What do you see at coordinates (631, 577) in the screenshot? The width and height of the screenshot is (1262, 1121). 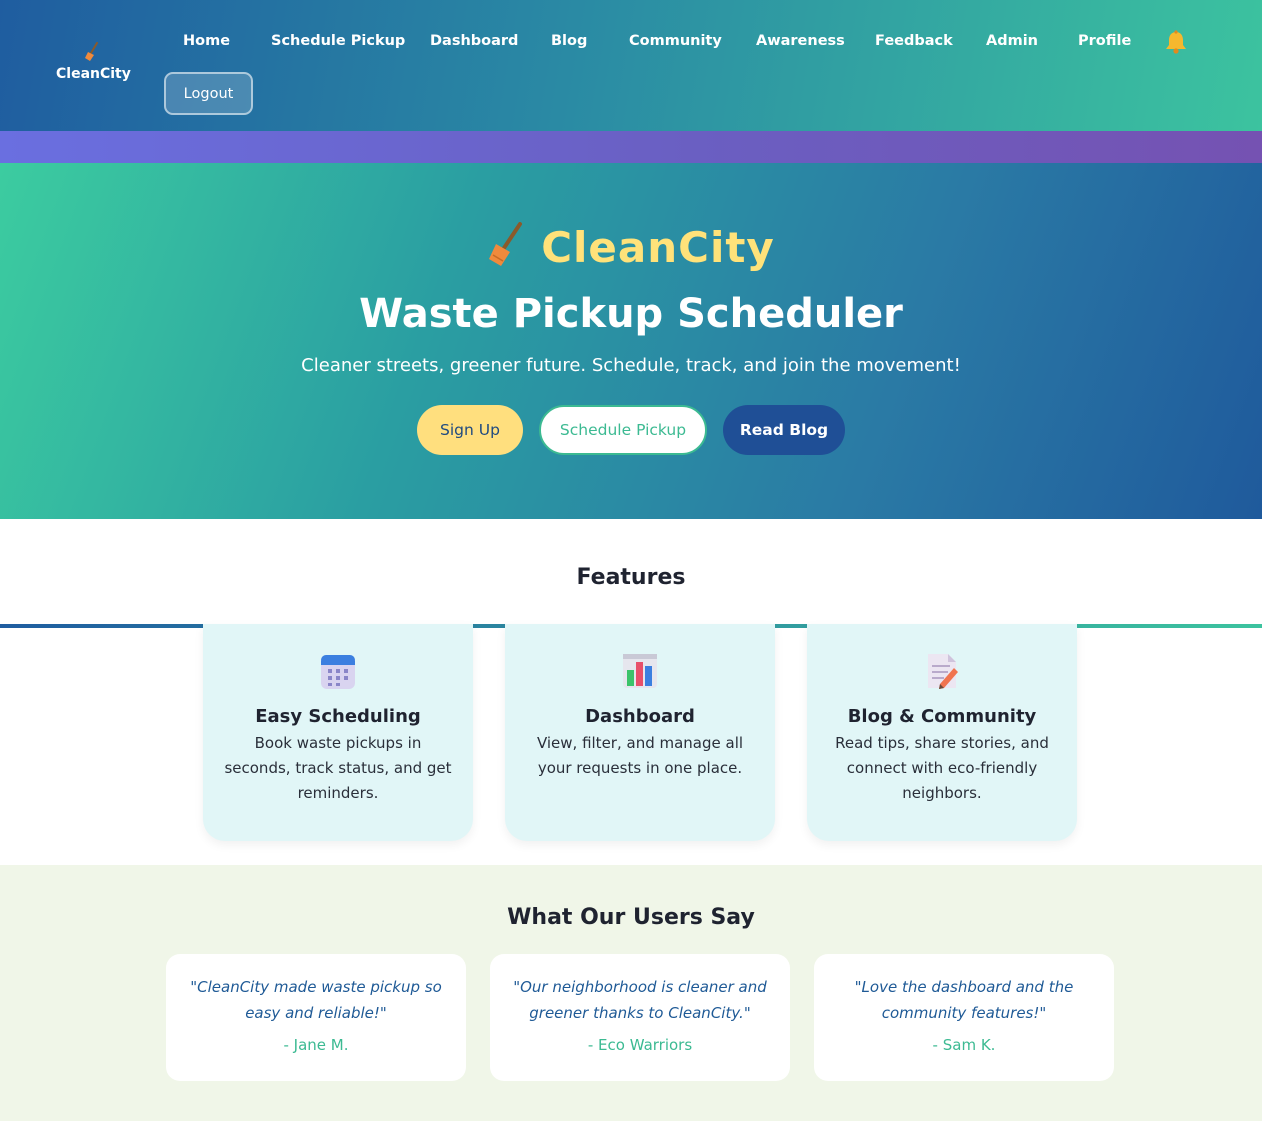 I see `features-title: Features` at bounding box center [631, 577].